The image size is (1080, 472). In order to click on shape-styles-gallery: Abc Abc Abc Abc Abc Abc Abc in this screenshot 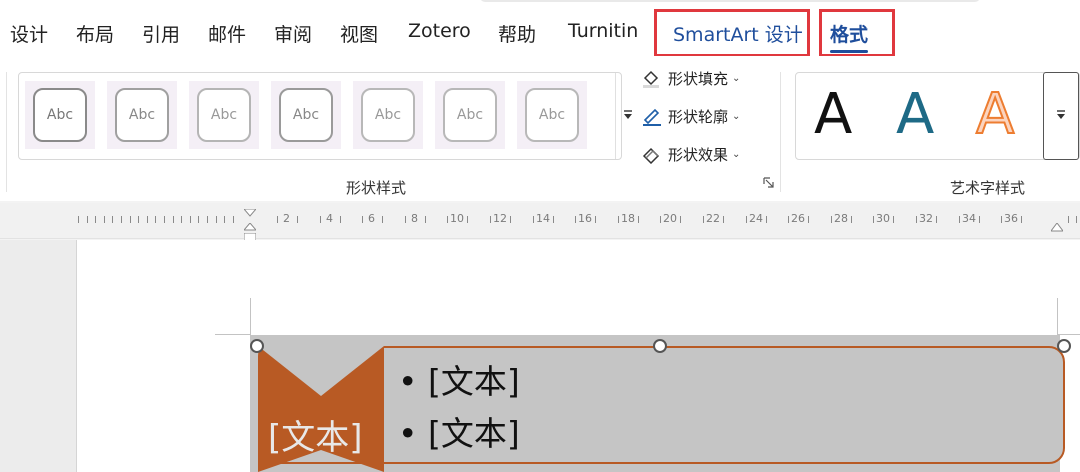, I will do `click(325, 116)`.